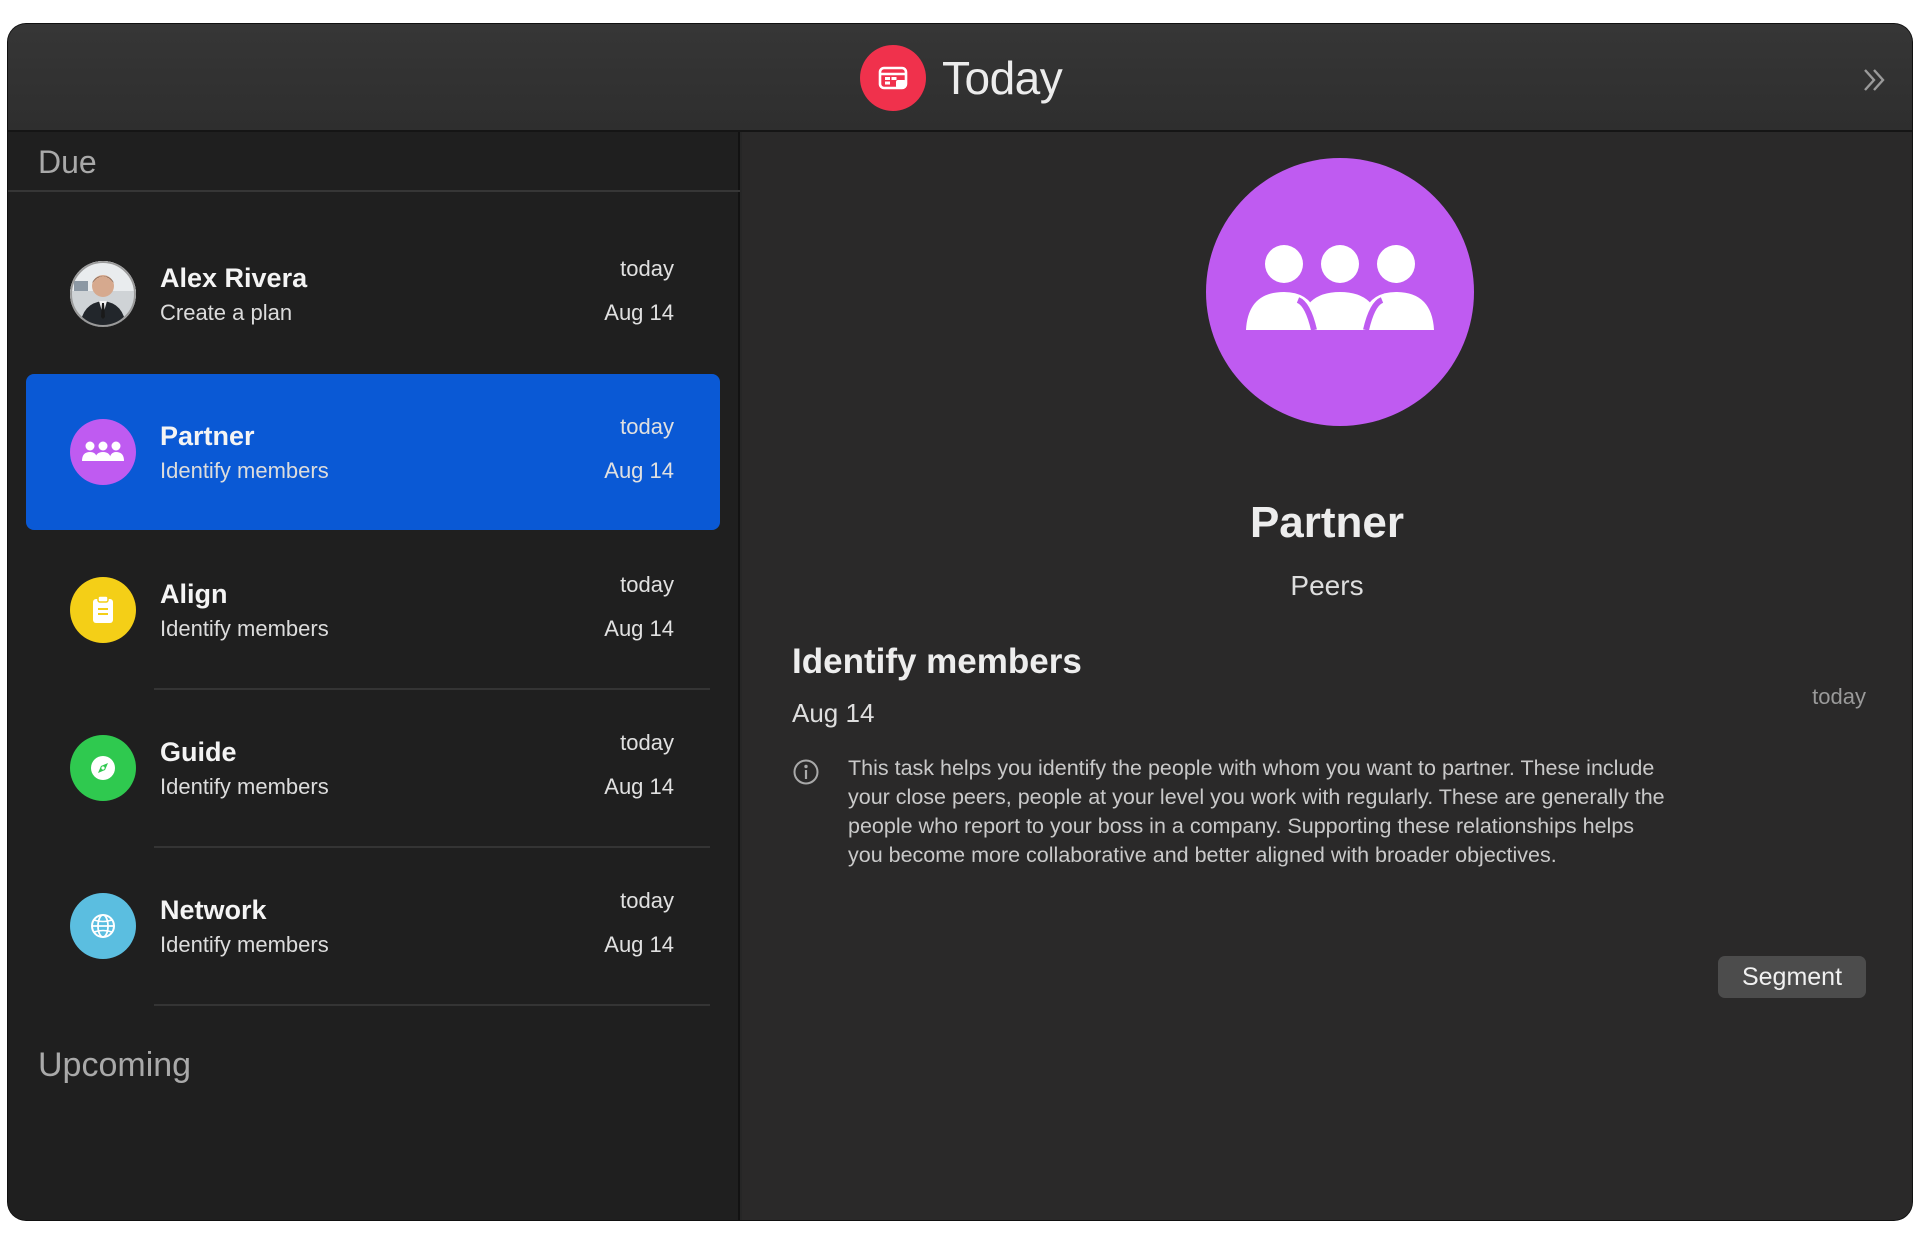 The image size is (1920, 1244). What do you see at coordinates (1792, 977) in the screenshot?
I see `segment-button: Segment` at bounding box center [1792, 977].